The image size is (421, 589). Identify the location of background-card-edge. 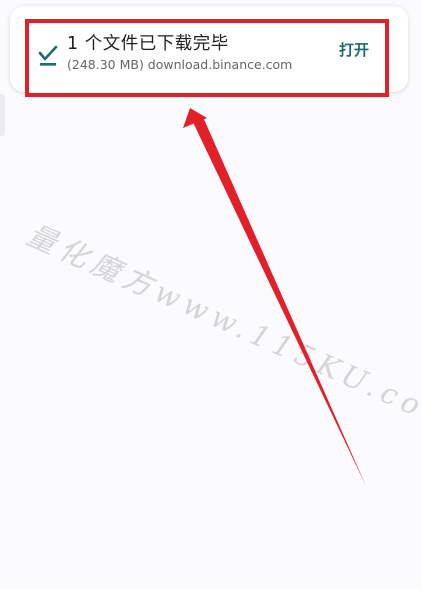
(2, 115).